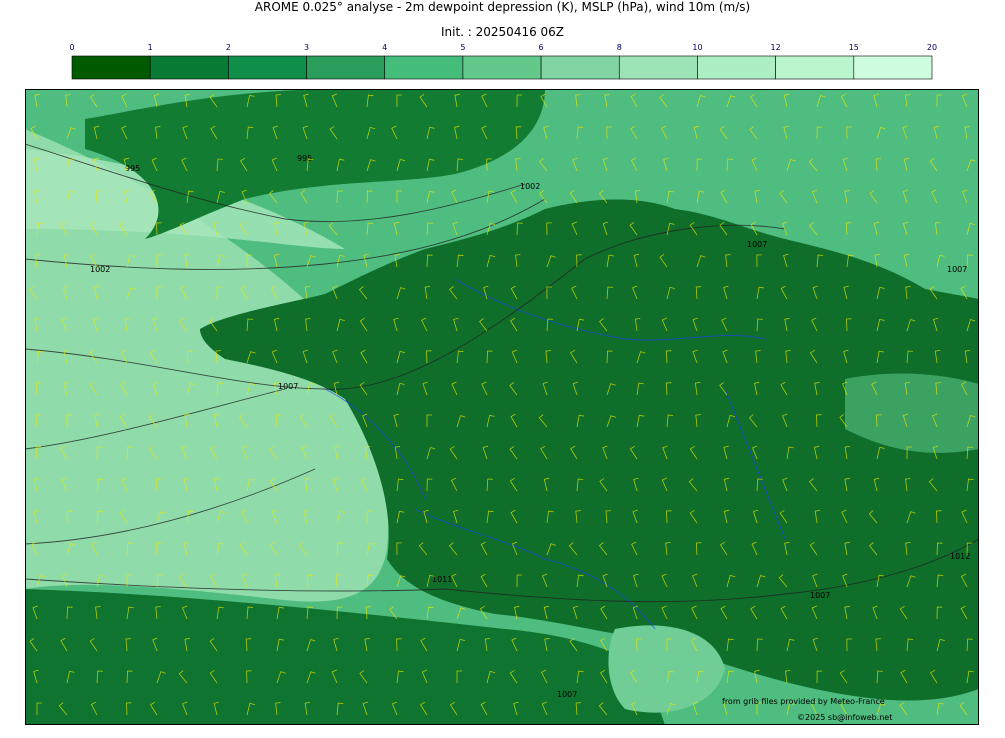 This screenshot has height=738, width=1005. Describe the element at coordinates (71, 47) in the screenshot. I see `colorbar-tick-label: 0` at that location.